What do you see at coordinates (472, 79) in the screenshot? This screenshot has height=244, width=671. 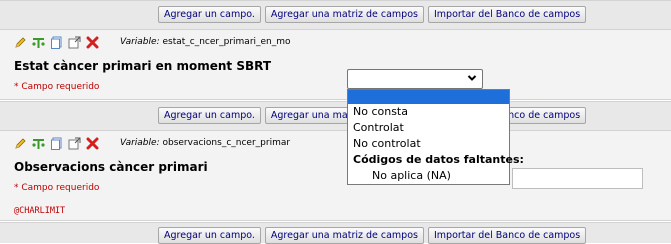 I see `chevron-down-icon` at bounding box center [472, 79].